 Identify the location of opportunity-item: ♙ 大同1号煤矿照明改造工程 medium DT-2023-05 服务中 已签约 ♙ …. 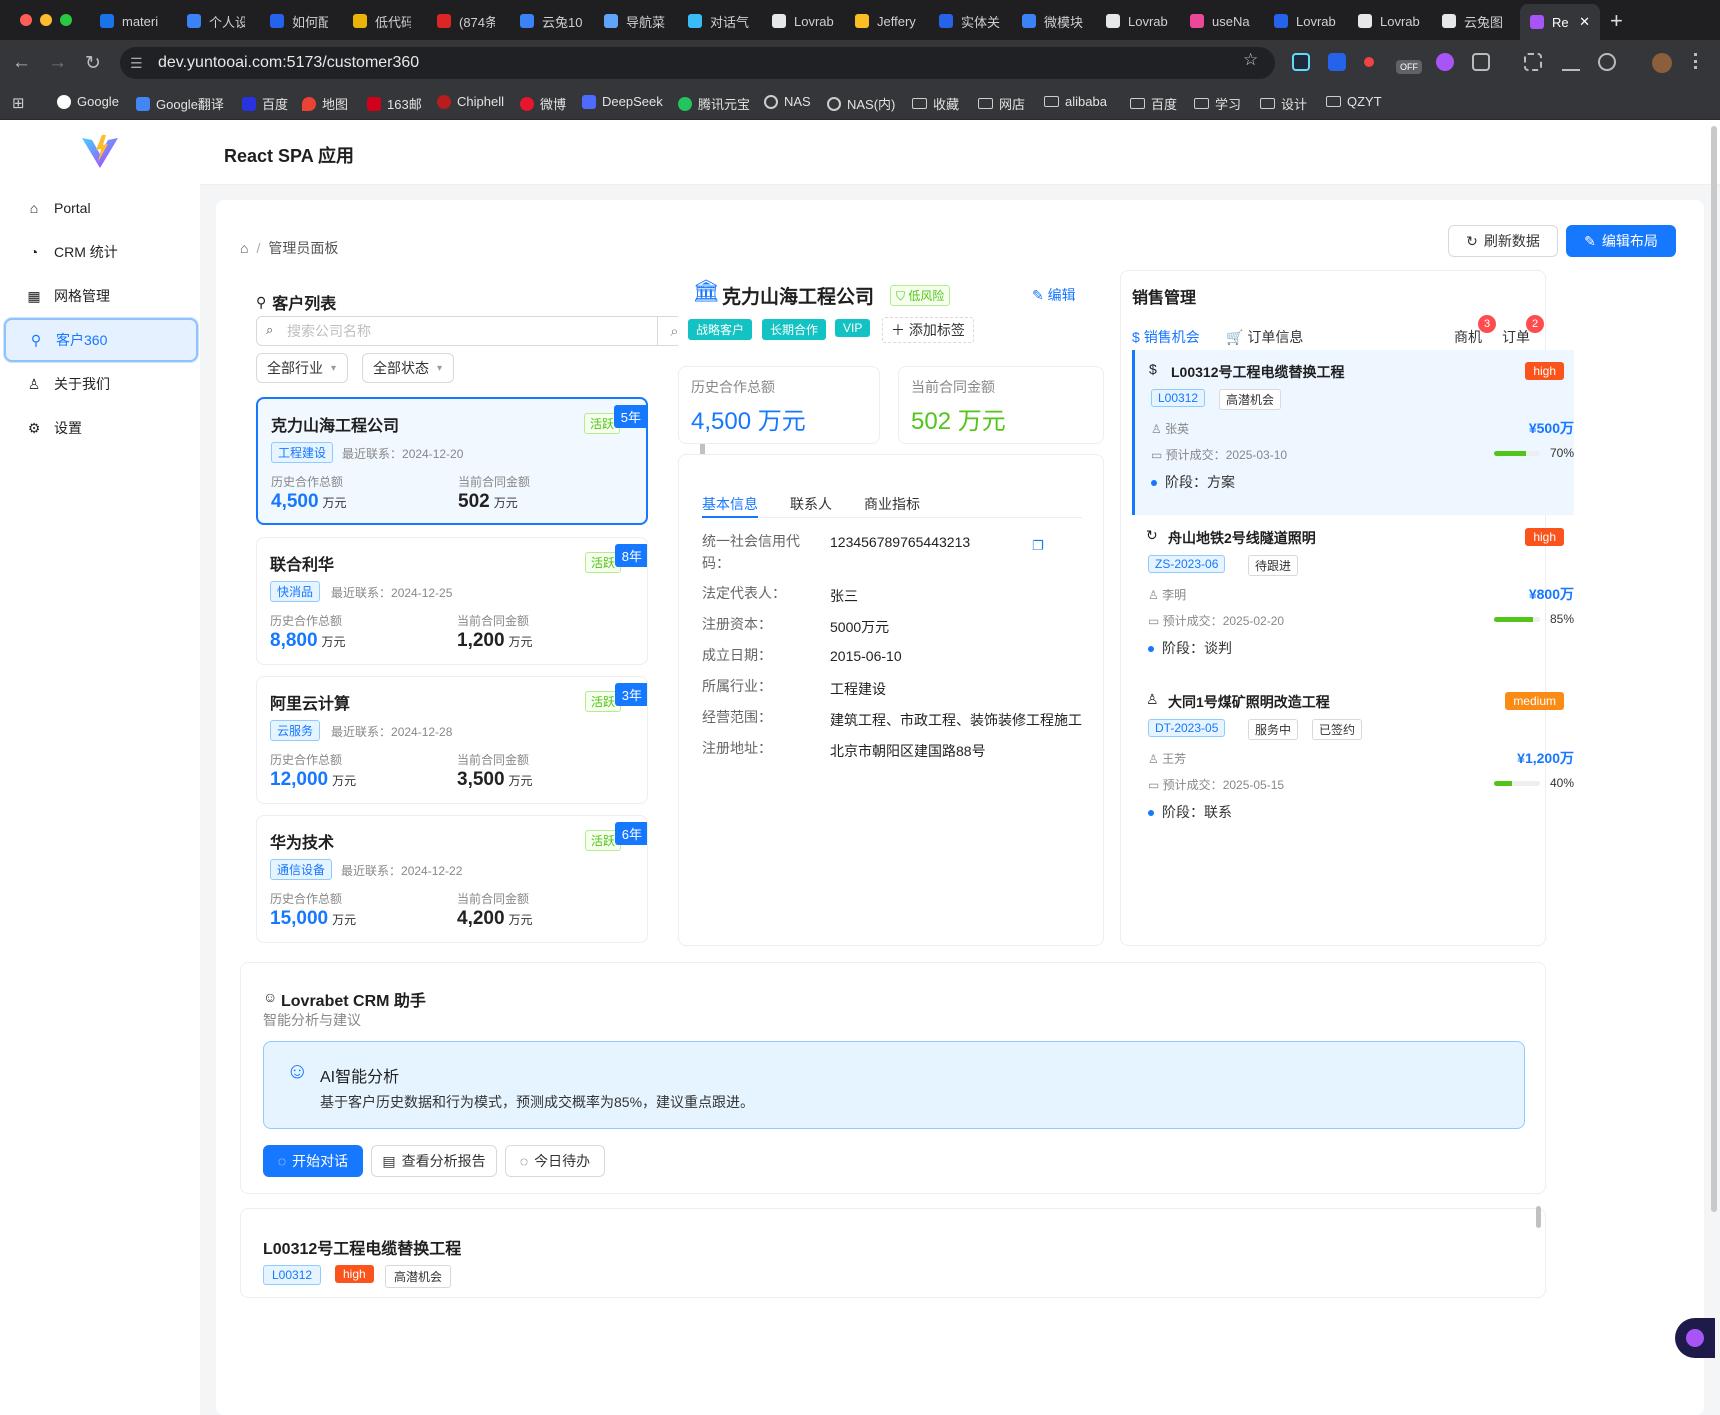
(1353, 762).